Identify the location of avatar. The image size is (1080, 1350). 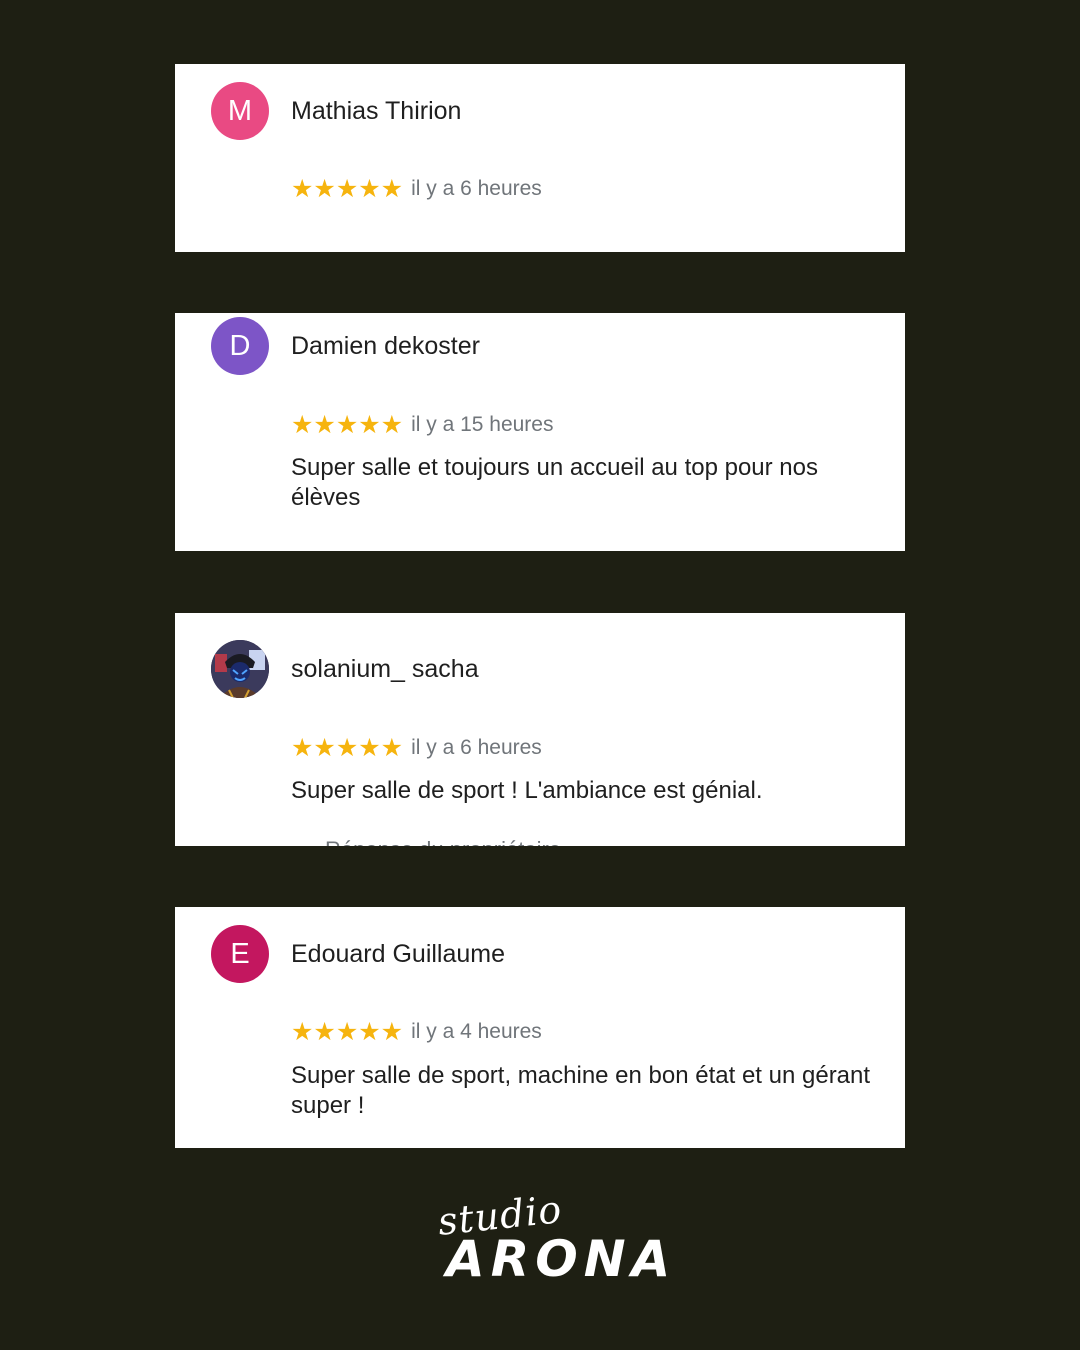
(240, 669).